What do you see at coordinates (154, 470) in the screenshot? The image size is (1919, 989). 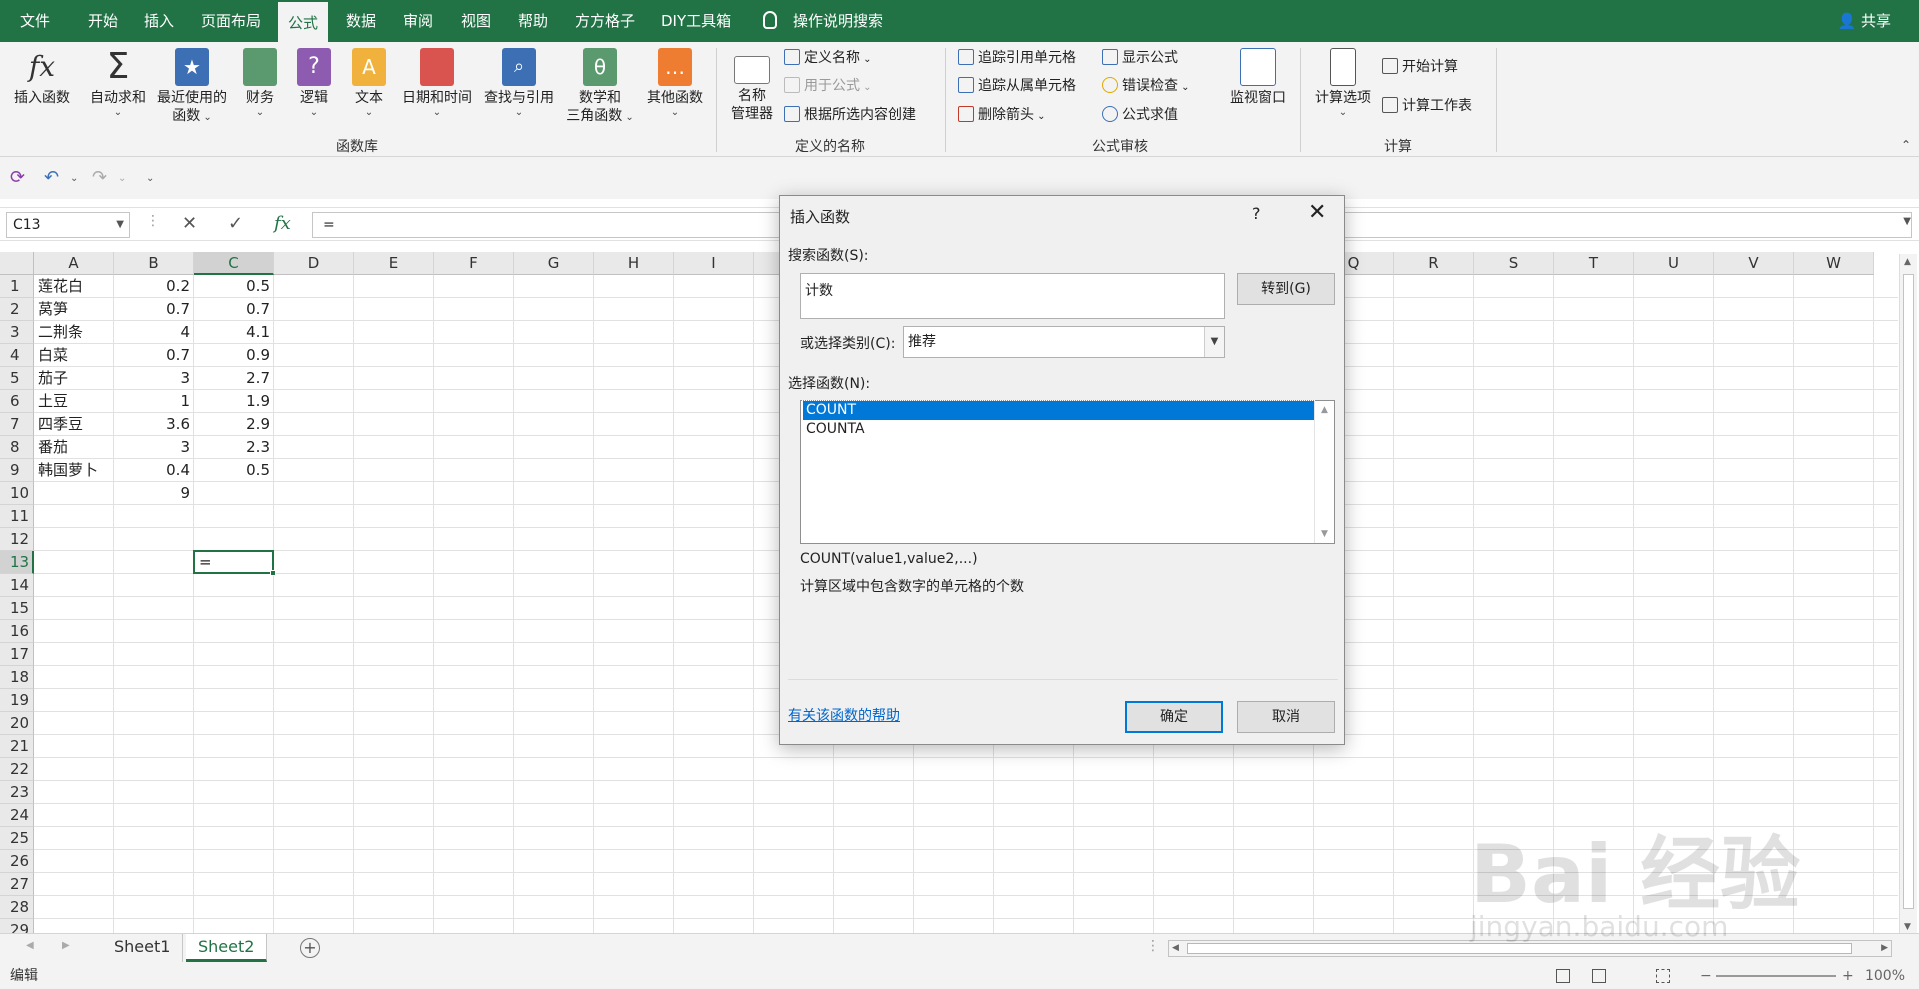 I see `cell-b9: 0.4` at bounding box center [154, 470].